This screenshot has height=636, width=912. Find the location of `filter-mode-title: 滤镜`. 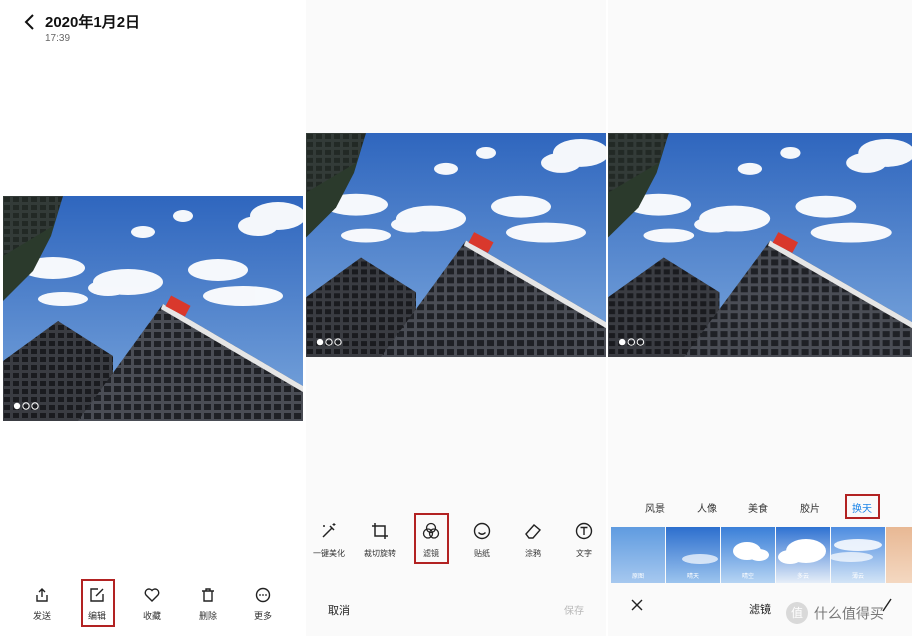

filter-mode-title: 滤镜 is located at coordinates (760, 610).